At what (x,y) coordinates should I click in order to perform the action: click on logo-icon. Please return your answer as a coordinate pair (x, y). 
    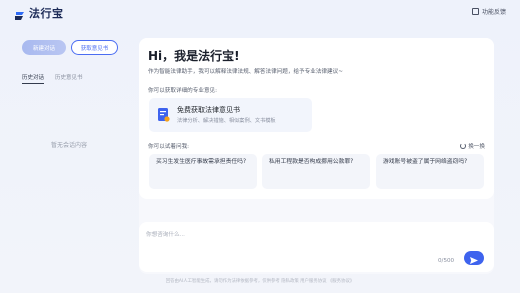
    Looking at the image, I should click on (20, 13).